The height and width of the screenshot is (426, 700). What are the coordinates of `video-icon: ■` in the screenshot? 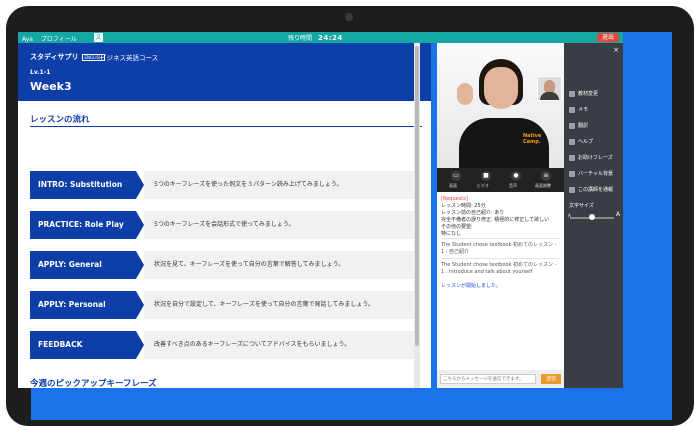 It's located at (486, 176).